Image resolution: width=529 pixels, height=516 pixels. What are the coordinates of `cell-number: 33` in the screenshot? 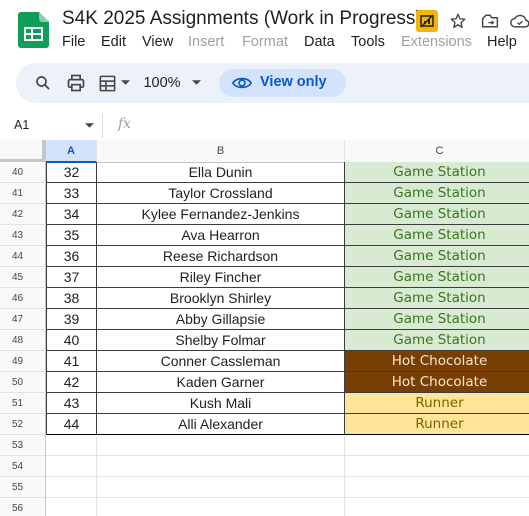 It's located at (71, 193).